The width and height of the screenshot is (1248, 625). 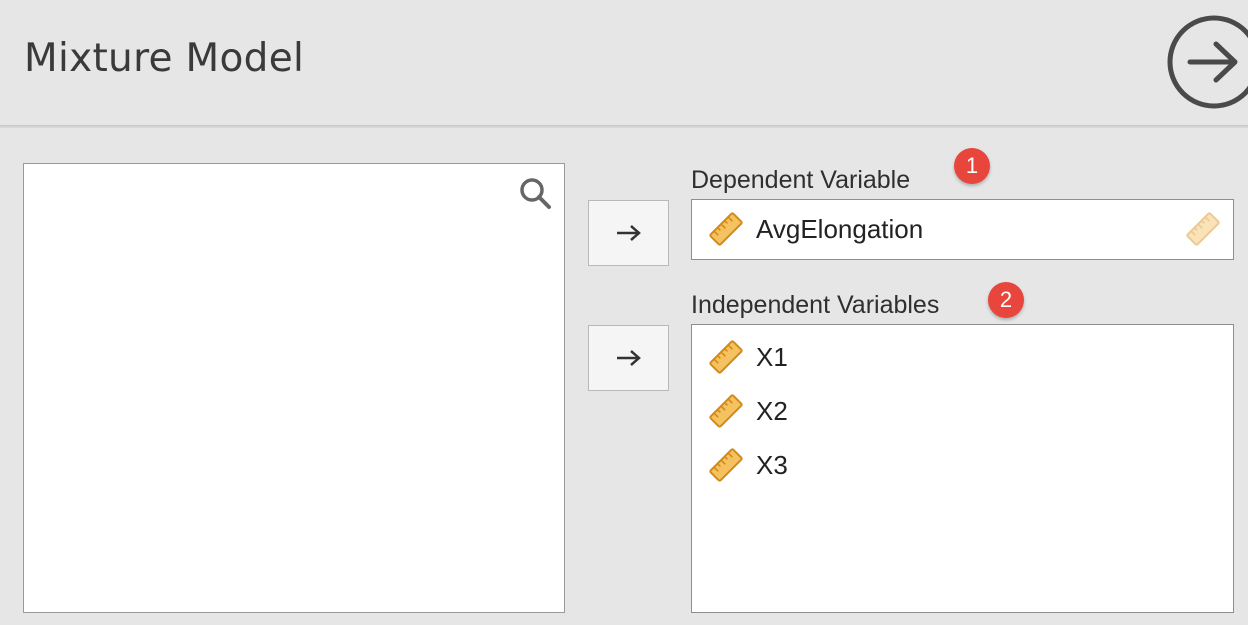 I want to click on variable-name: X2, so click(x=772, y=410).